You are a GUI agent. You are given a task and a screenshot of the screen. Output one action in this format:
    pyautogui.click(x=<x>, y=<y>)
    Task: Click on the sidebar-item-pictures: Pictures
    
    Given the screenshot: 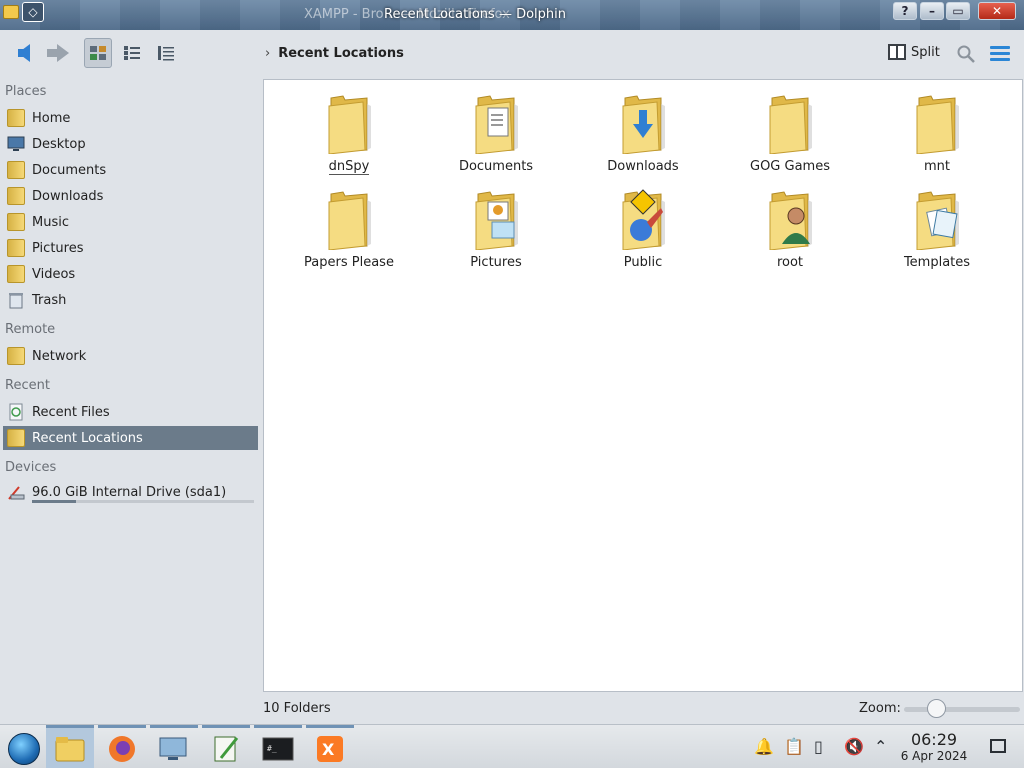 What is the action you would take?
    pyautogui.click(x=130, y=248)
    